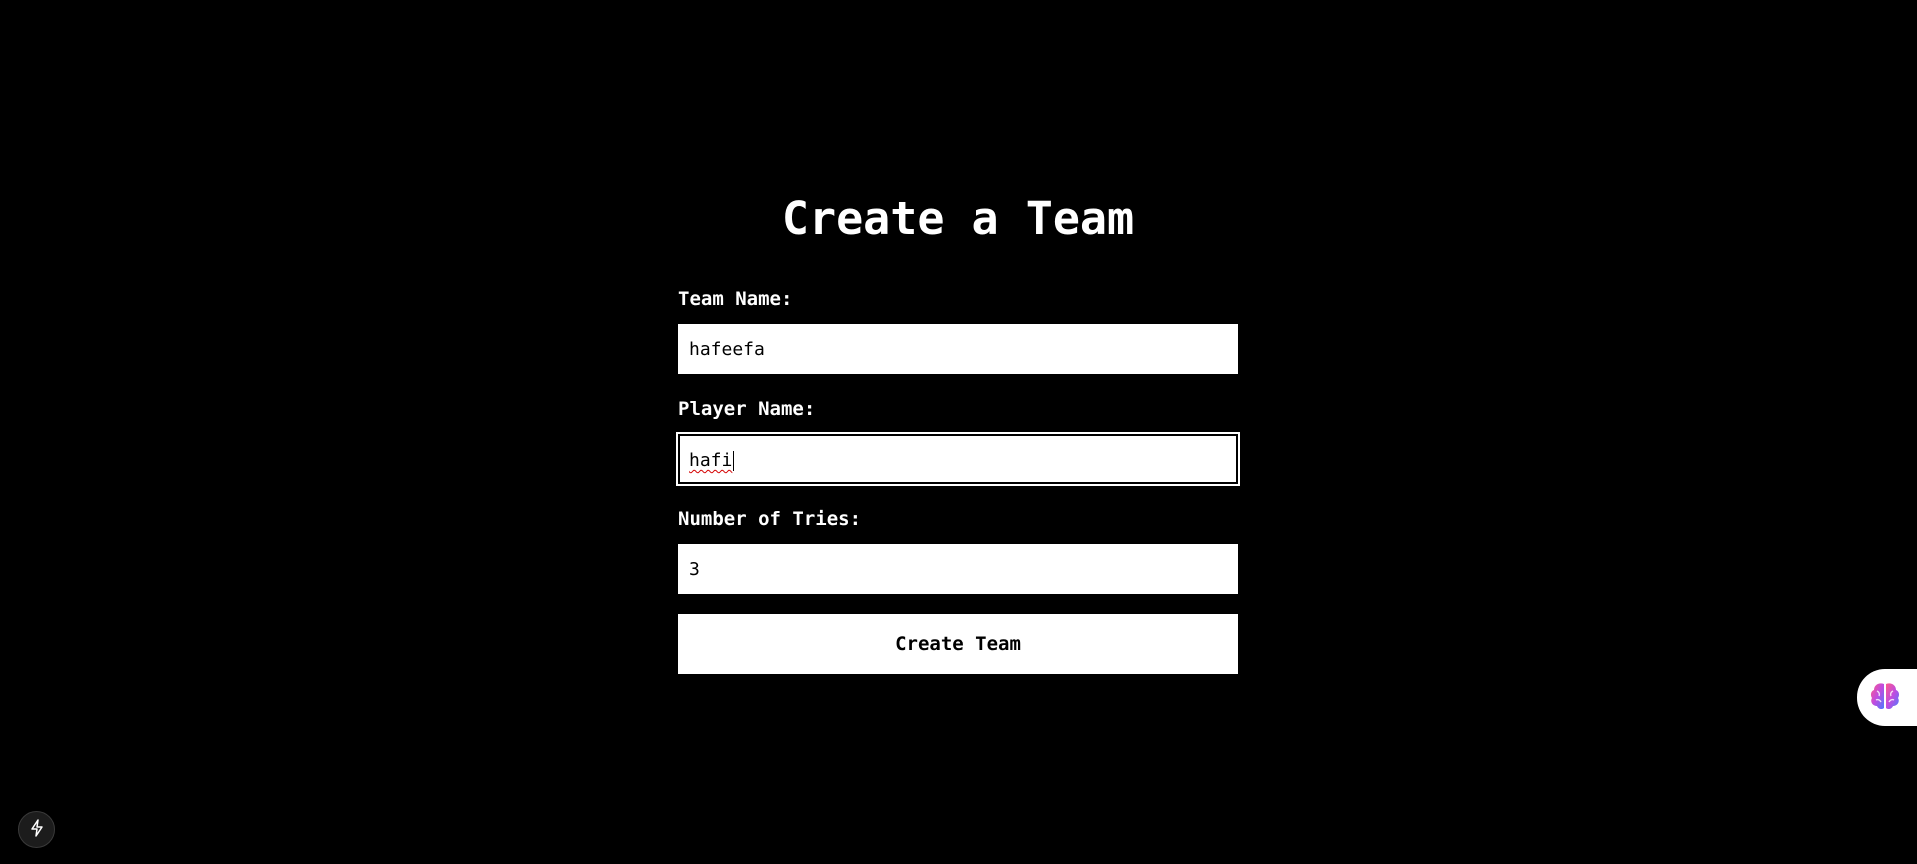 Image resolution: width=1917 pixels, height=864 pixels. I want to click on player-name-input: hafi, so click(958, 459).